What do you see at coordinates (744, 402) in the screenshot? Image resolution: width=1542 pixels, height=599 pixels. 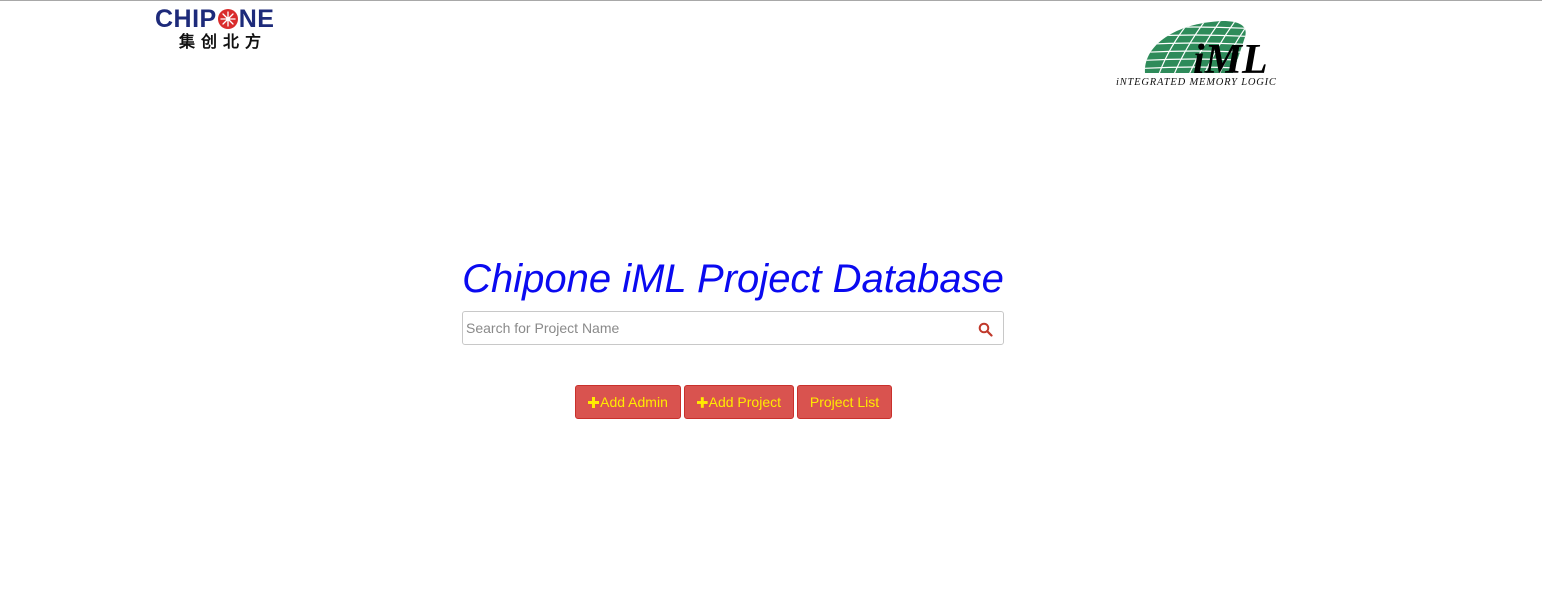 I see `add-project-label: Add Project` at bounding box center [744, 402].